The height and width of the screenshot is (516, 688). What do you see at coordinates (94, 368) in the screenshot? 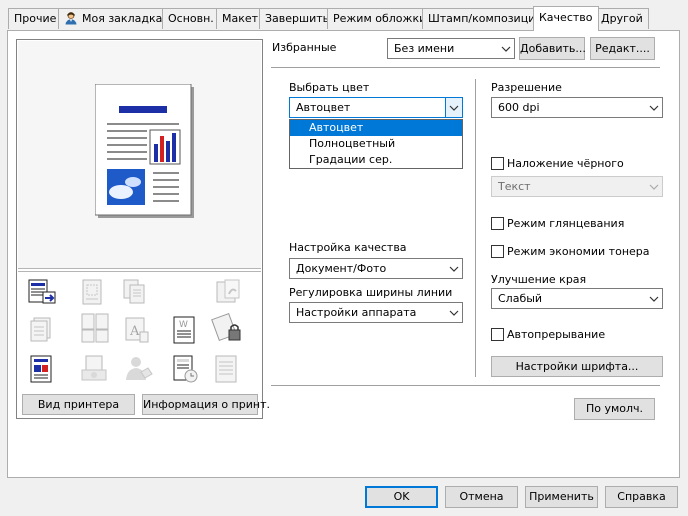
I see `finish-icon` at bounding box center [94, 368].